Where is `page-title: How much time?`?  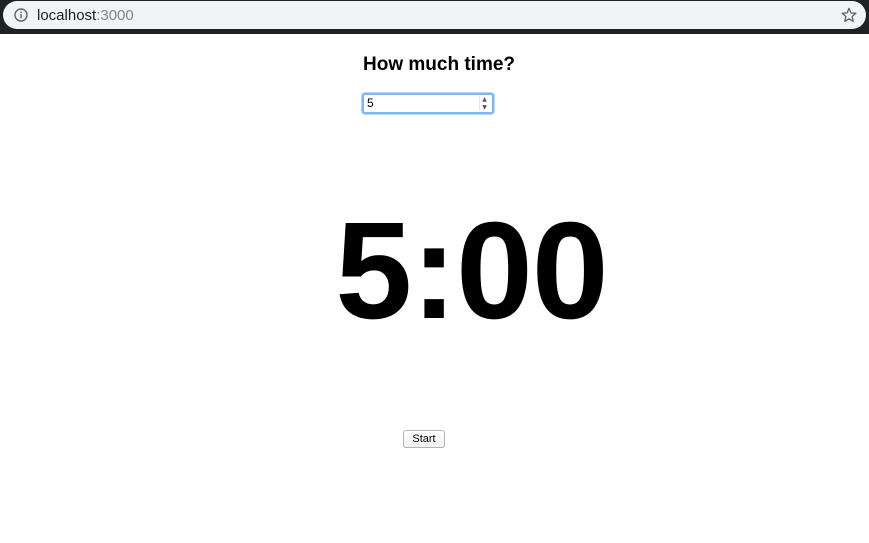
page-title: How much time? is located at coordinates (439, 64).